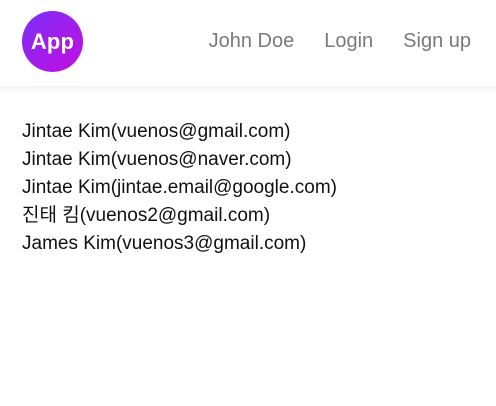 Image resolution: width=496 pixels, height=406 pixels. I want to click on signup-link: Sign up, so click(437, 41).